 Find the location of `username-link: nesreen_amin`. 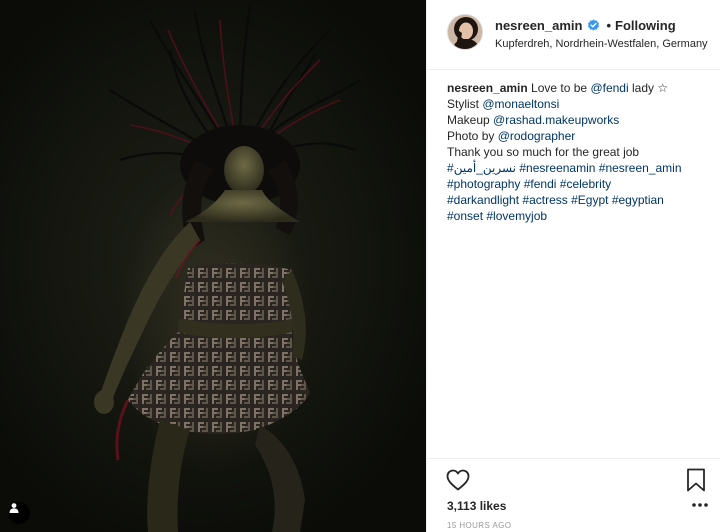

username-link: nesreen_amin is located at coordinates (538, 25).